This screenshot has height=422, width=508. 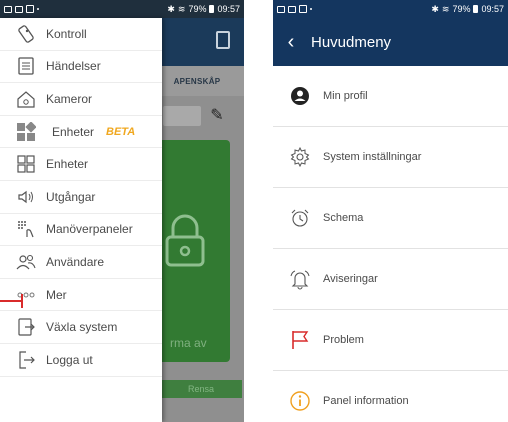 I want to click on back-button: ‹, so click(x=291, y=42).